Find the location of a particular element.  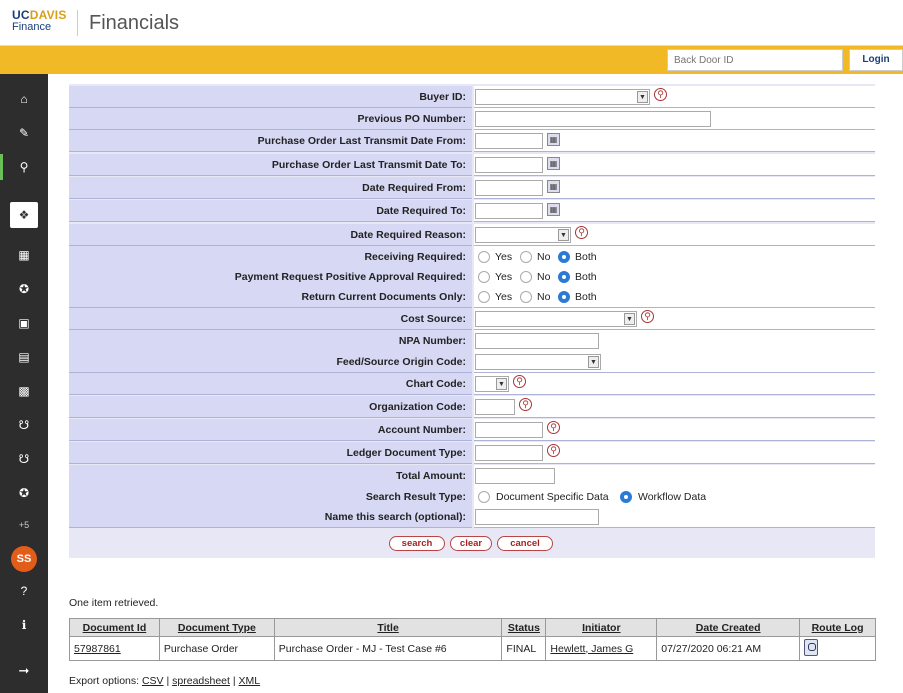

document-id-link: 57987861 is located at coordinates (97, 649).